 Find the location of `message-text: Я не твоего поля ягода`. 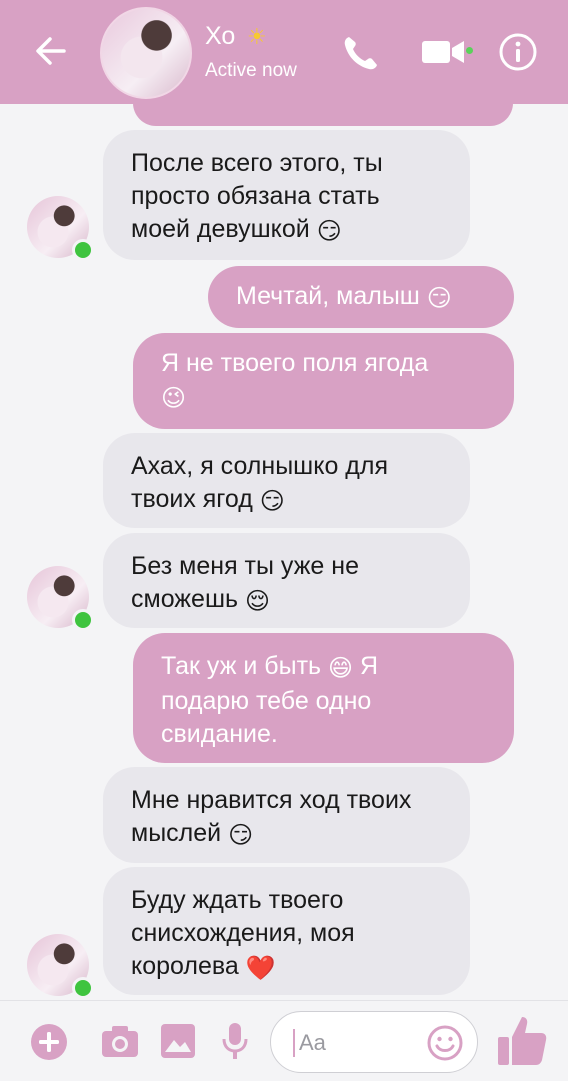

message-text: Я не твоего поля ягода is located at coordinates (295, 363).